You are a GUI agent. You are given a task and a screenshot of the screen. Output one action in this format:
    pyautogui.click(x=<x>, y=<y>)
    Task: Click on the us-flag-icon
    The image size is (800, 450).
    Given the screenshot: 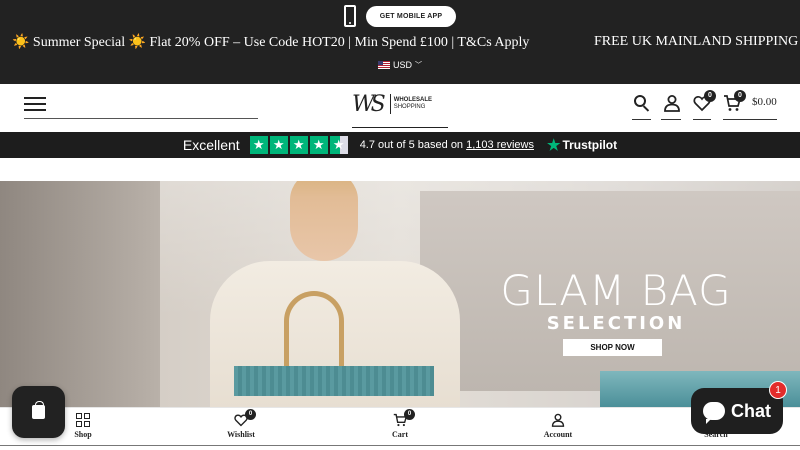 What is the action you would take?
    pyautogui.click(x=383, y=65)
    